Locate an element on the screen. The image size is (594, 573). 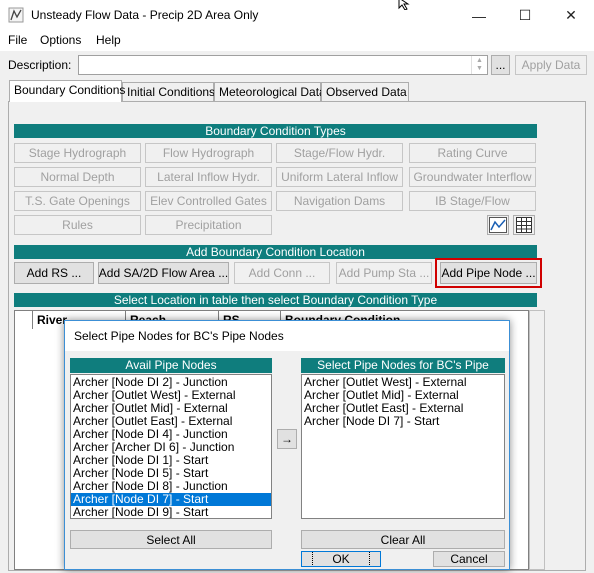
tab-observed-data: Observed Data is located at coordinates (365, 91).